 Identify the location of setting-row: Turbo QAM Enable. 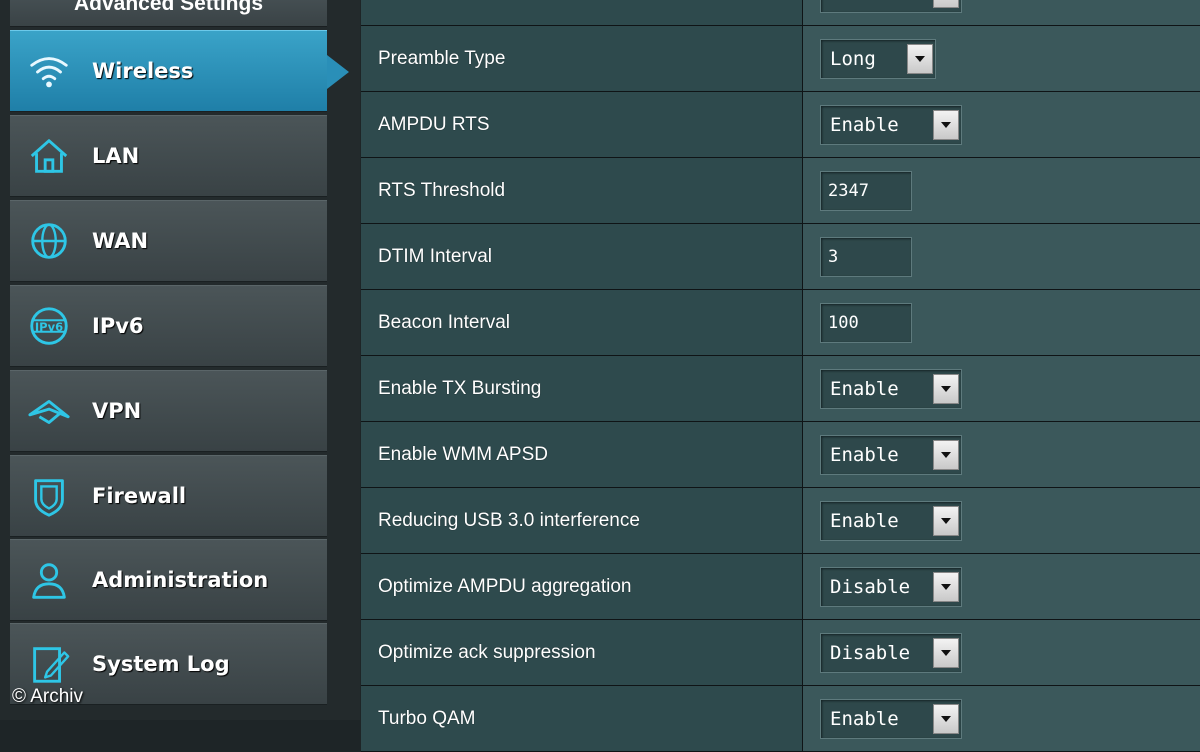
(780, 719).